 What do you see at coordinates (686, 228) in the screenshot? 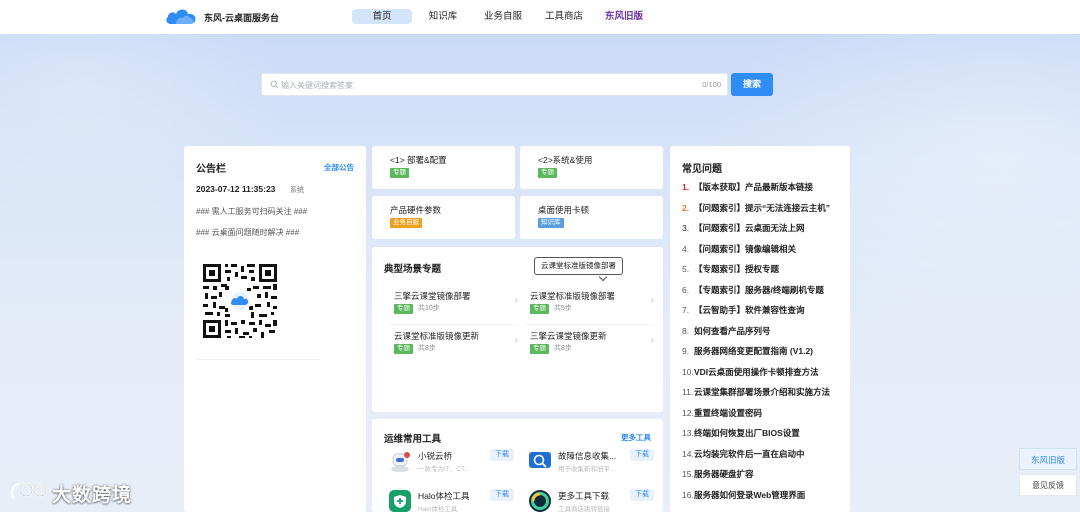
I see `faq-number: 3.` at bounding box center [686, 228].